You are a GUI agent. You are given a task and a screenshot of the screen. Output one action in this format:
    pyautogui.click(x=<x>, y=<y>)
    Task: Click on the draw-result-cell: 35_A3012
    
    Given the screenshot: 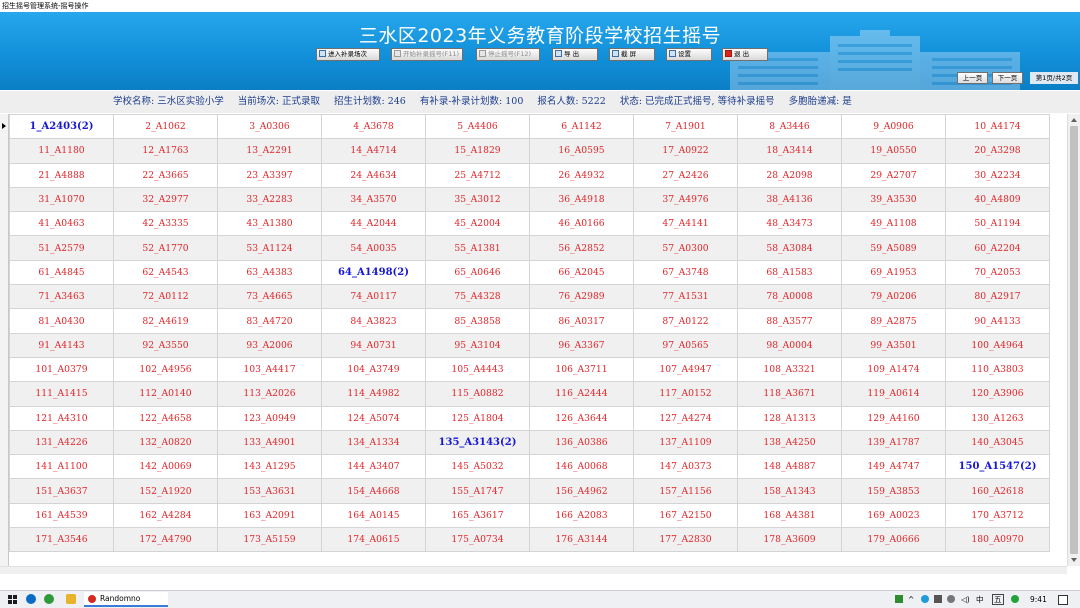 What is the action you would take?
    pyautogui.click(x=477, y=199)
    